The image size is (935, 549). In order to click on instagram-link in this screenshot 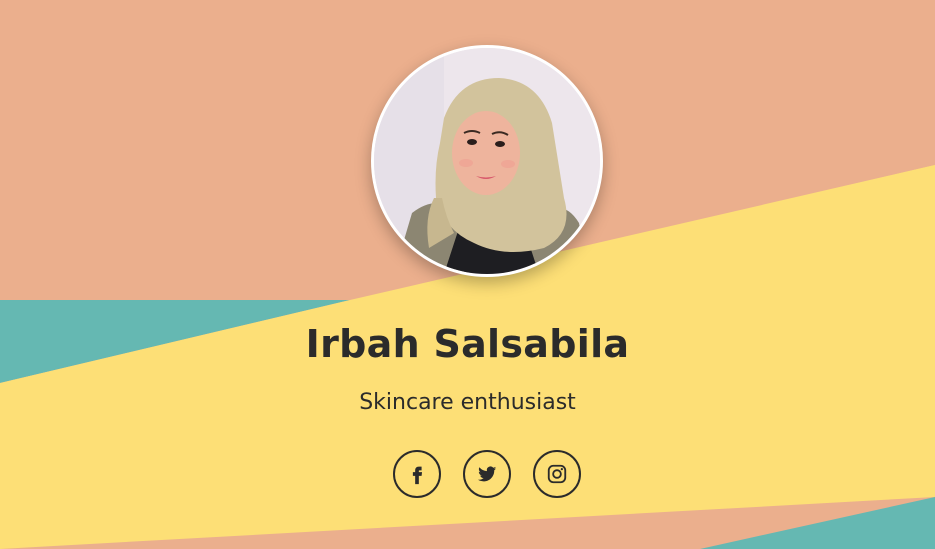, I will do `click(557, 474)`.